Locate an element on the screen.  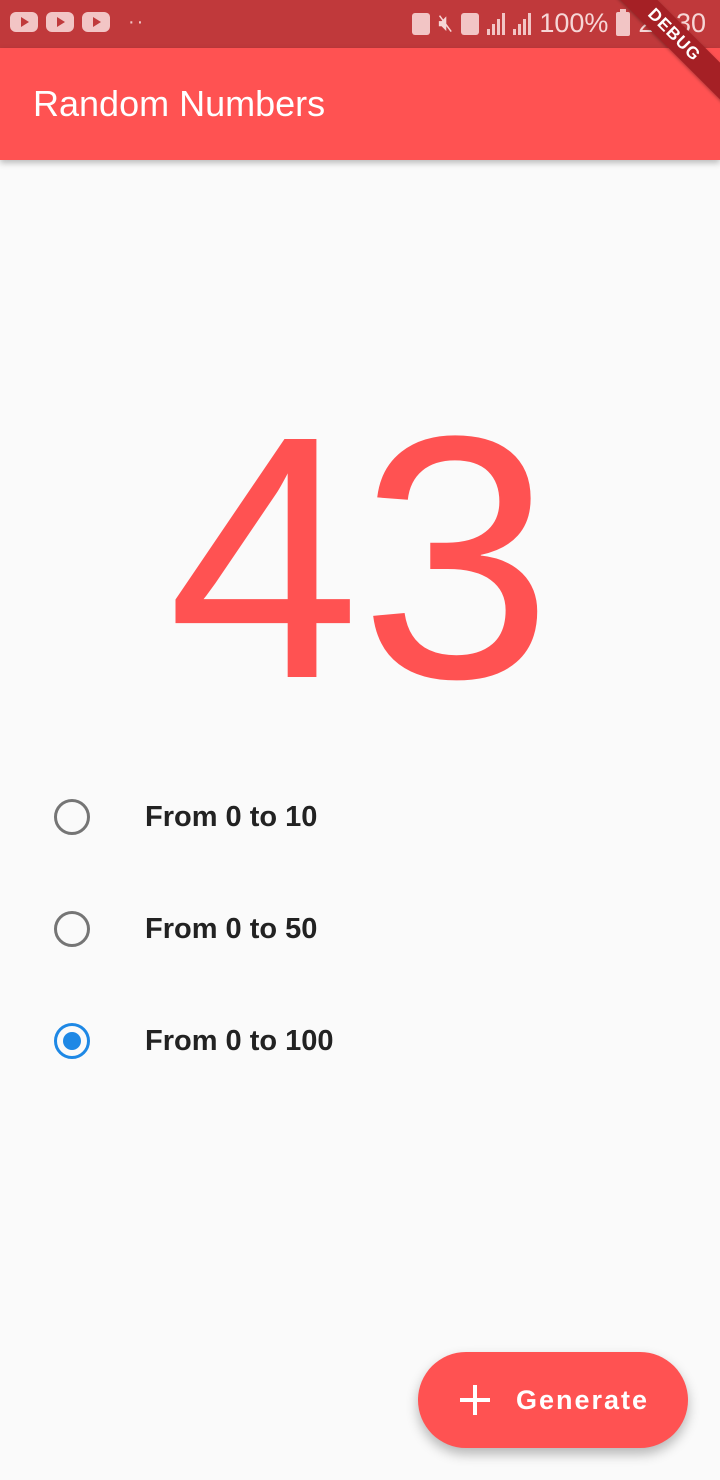
option-label: From 0 to 100 is located at coordinates (239, 1041).